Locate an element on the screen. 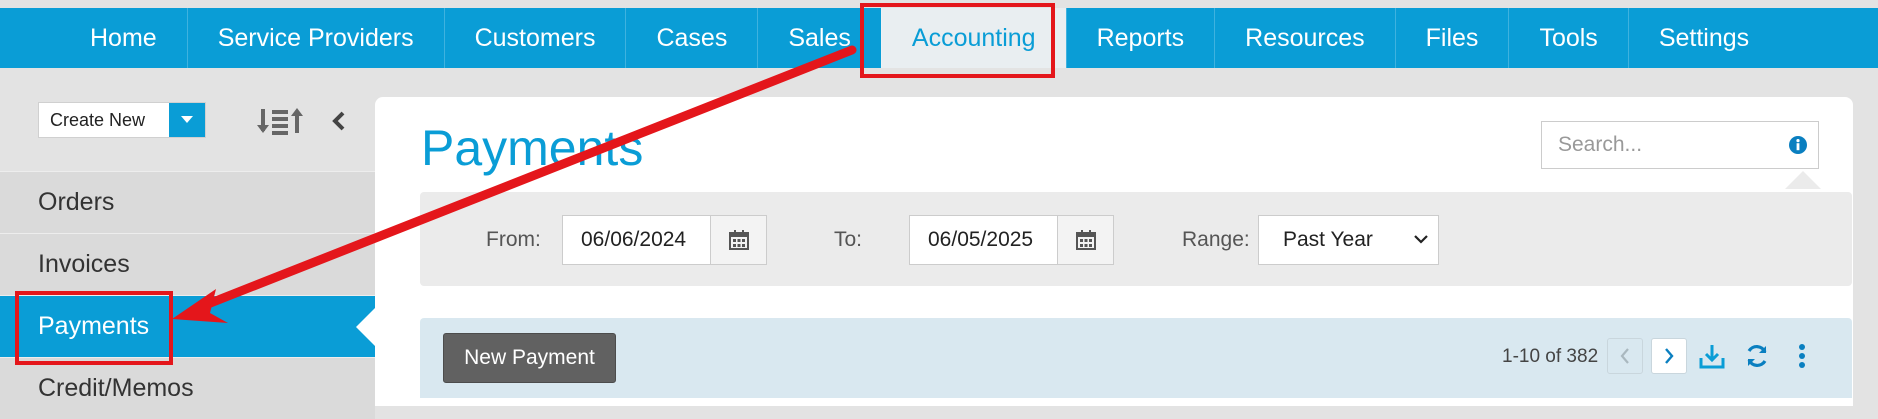 The image size is (1878, 419). nav-service-providers: Service Providers is located at coordinates (315, 38).